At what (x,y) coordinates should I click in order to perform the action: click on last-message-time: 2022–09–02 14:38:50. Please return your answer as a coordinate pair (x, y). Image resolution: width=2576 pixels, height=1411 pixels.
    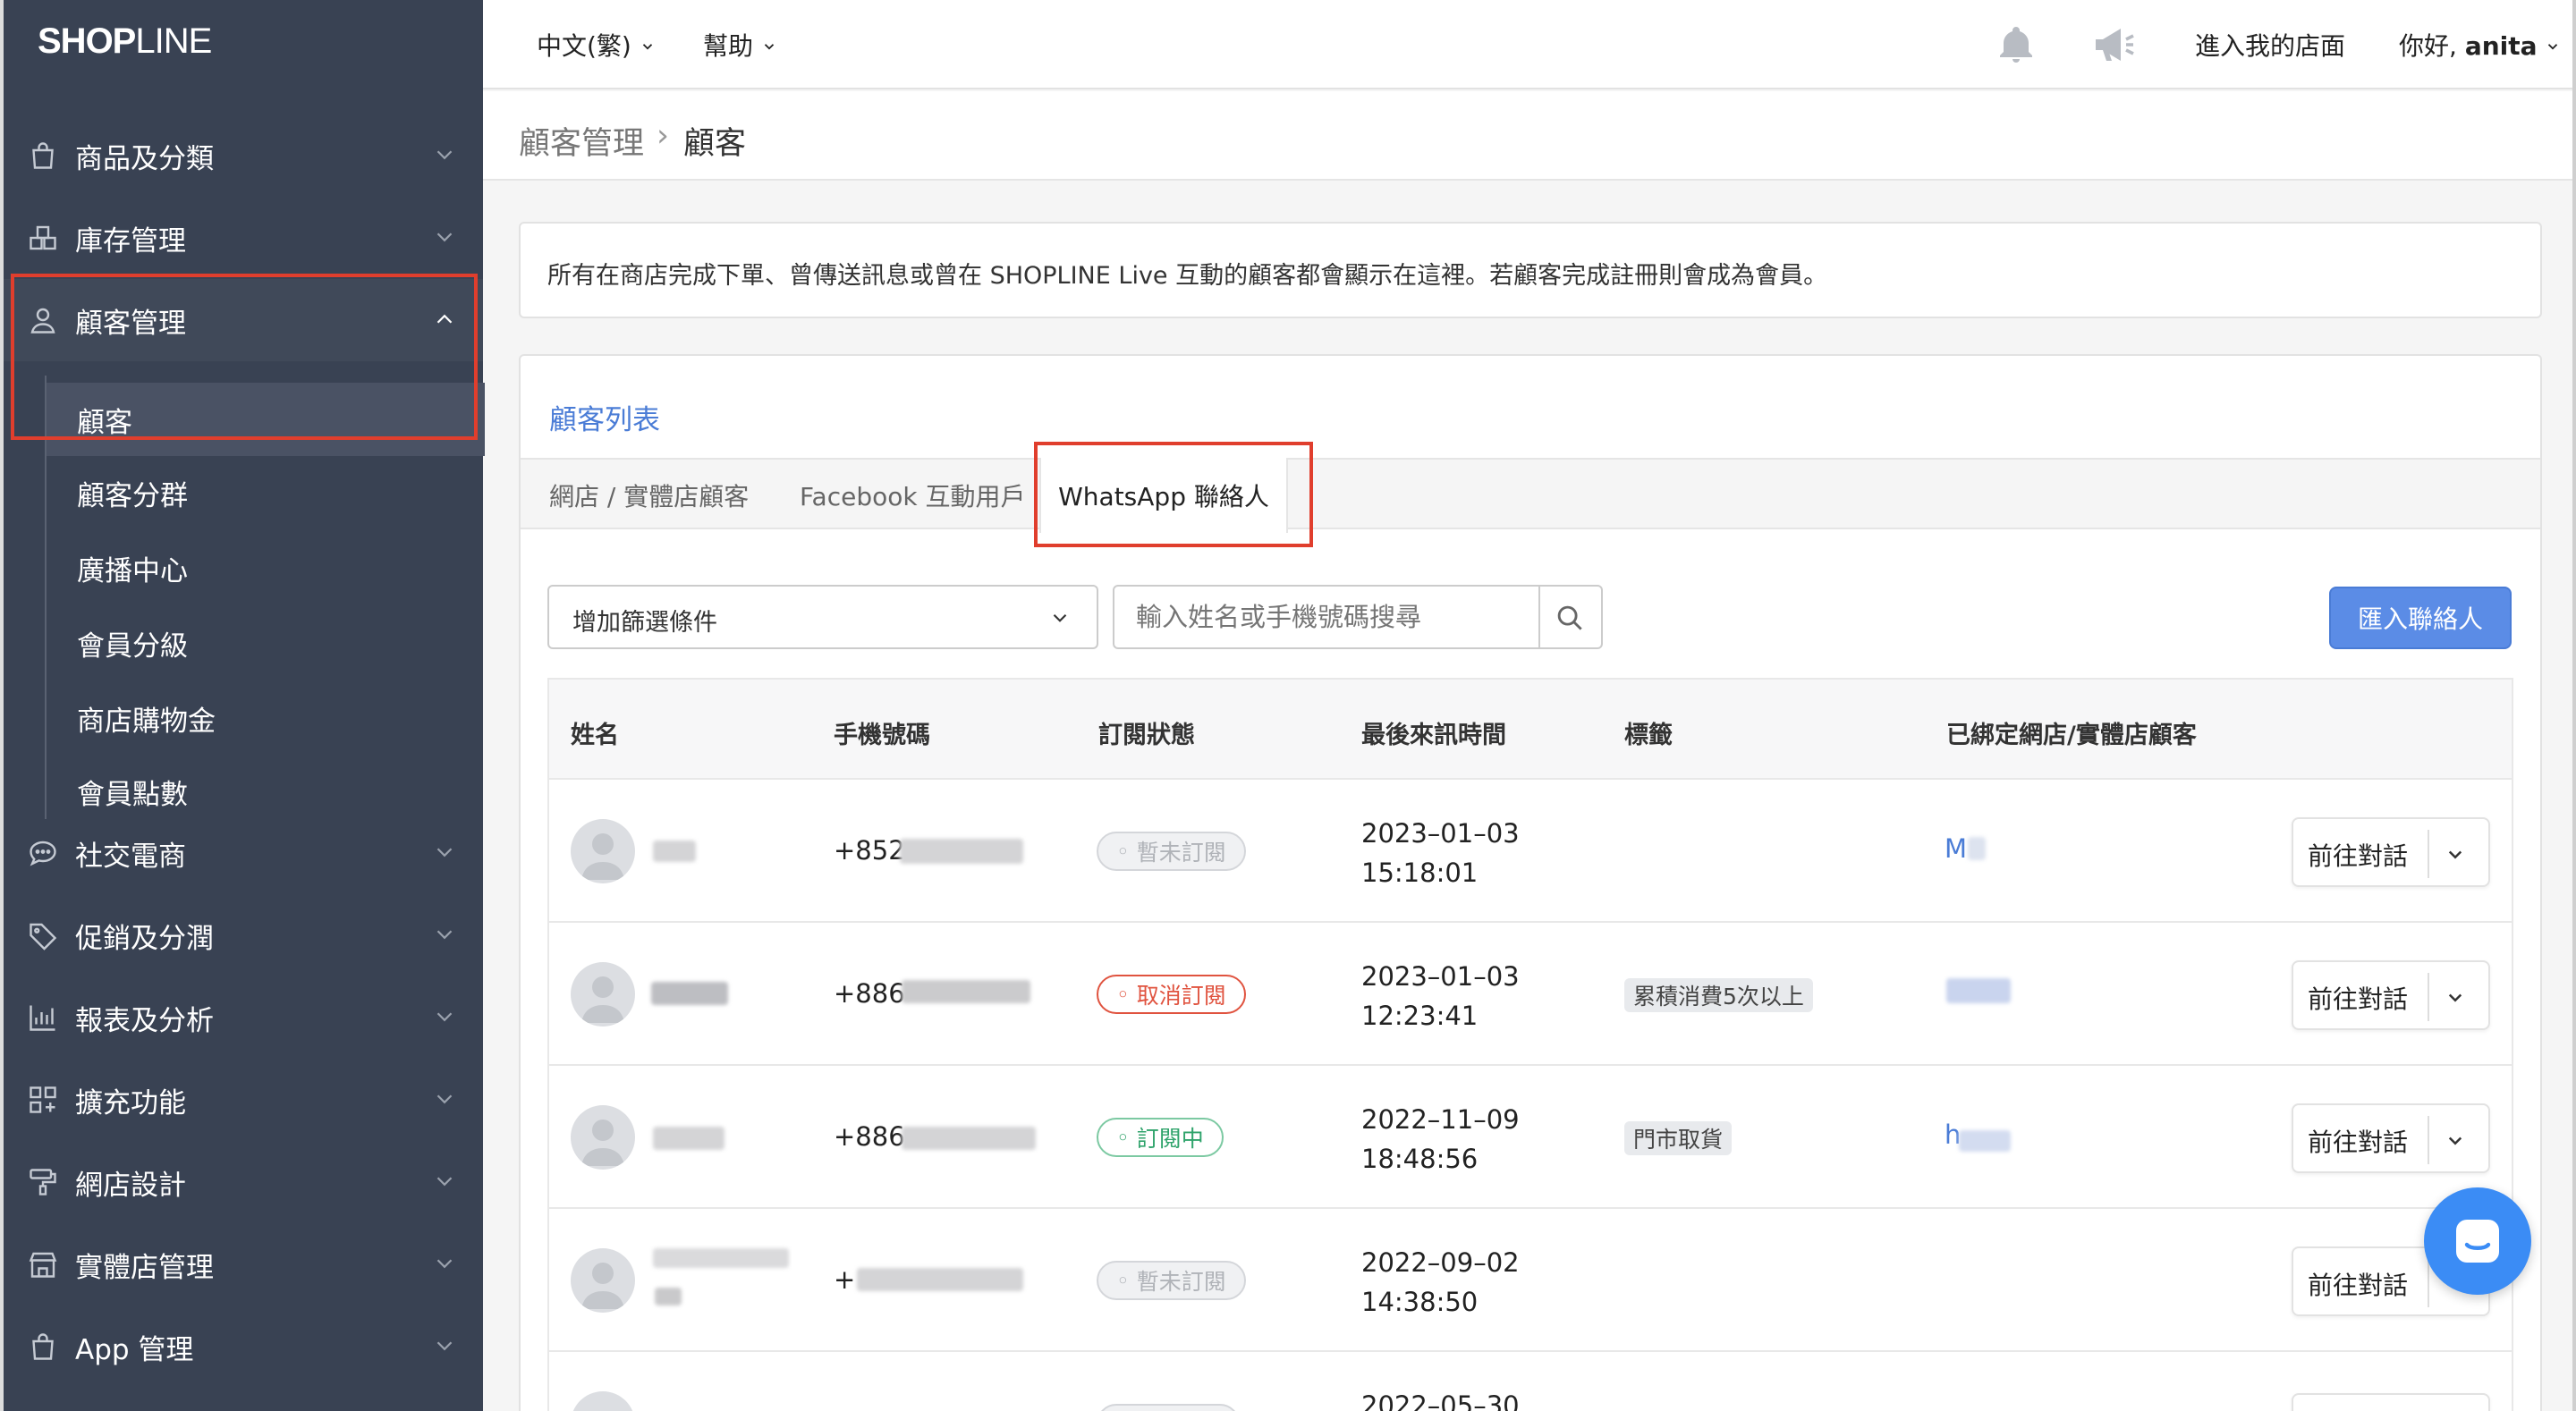
    Looking at the image, I should click on (1440, 1282).